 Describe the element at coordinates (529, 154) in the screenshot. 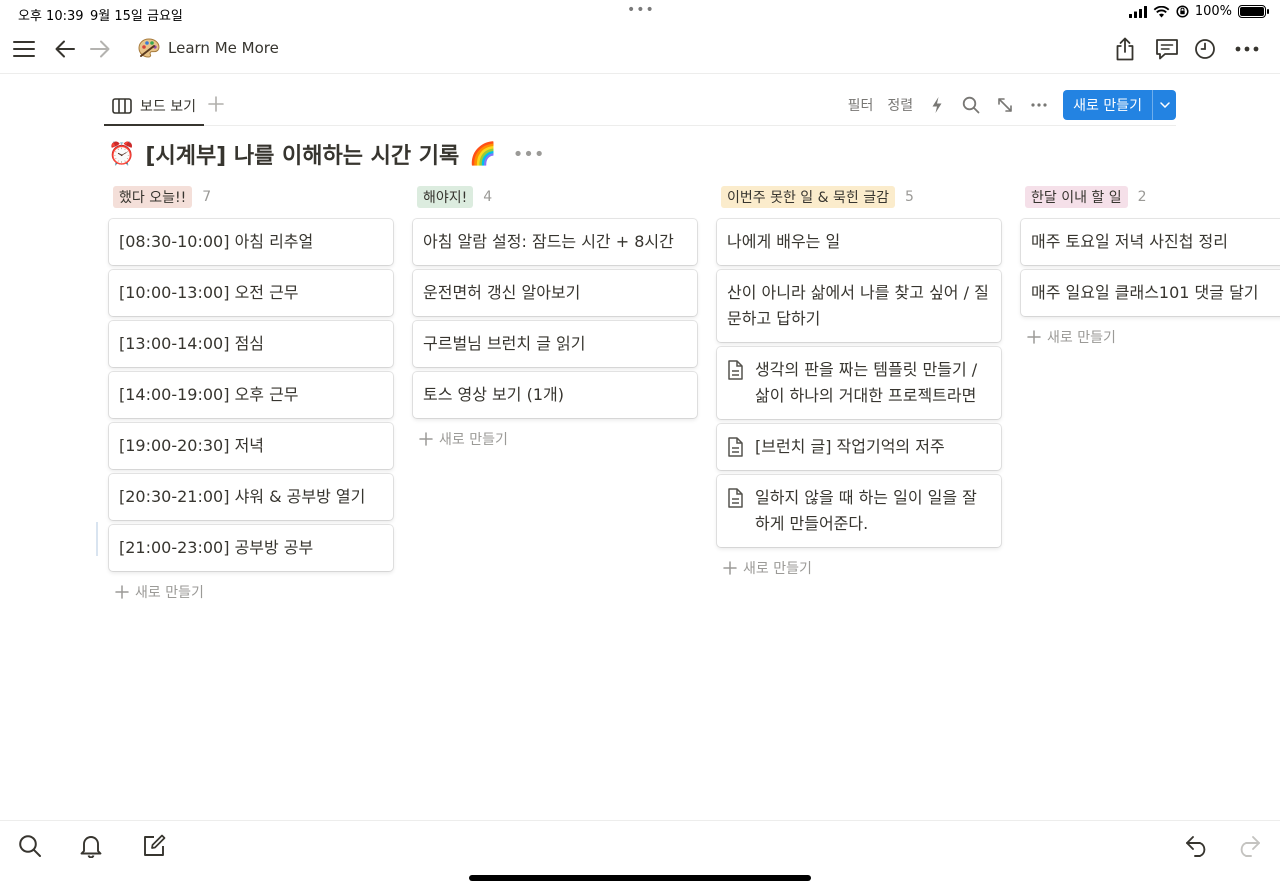

I see `title-more-icon: •••` at that location.